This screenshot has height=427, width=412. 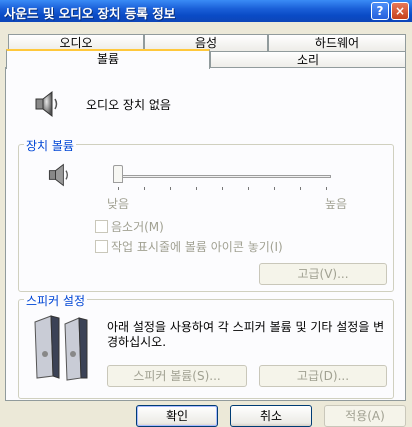 What do you see at coordinates (101, 246) in the screenshot?
I see `tray-icon-checkbox-box` at bounding box center [101, 246].